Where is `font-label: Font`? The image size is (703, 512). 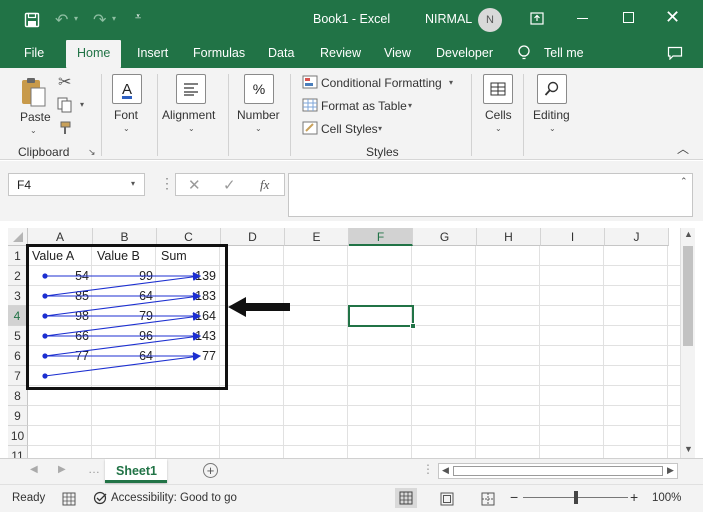 font-label: Font is located at coordinates (126, 115).